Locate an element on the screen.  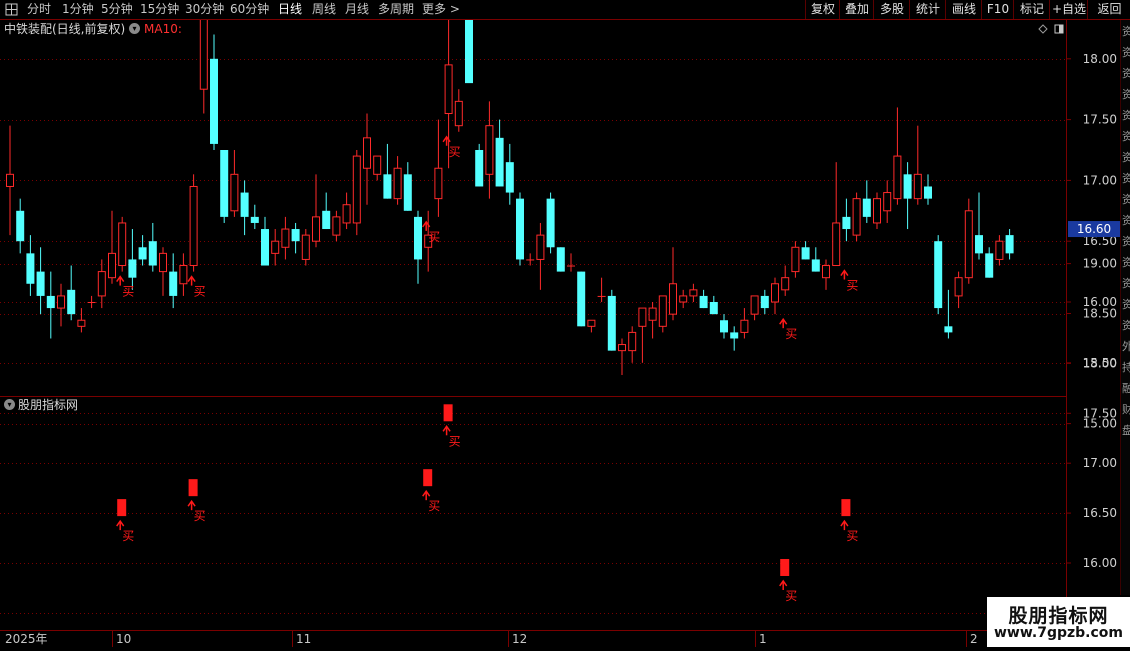
period-tab-3: 15分钟 is located at coordinates (159, 9).